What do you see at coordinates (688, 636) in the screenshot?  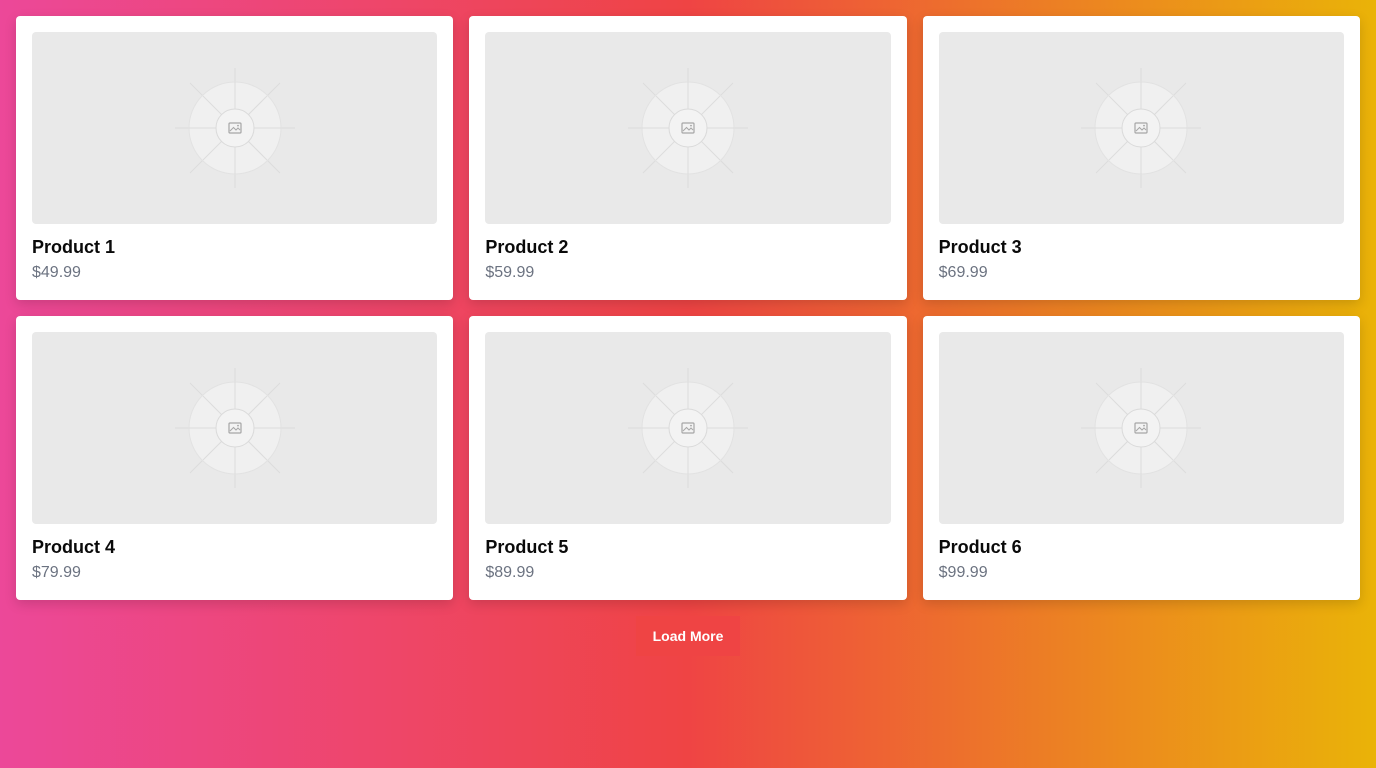 I see `load-more-button: Load More` at bounding box center [688, 636].